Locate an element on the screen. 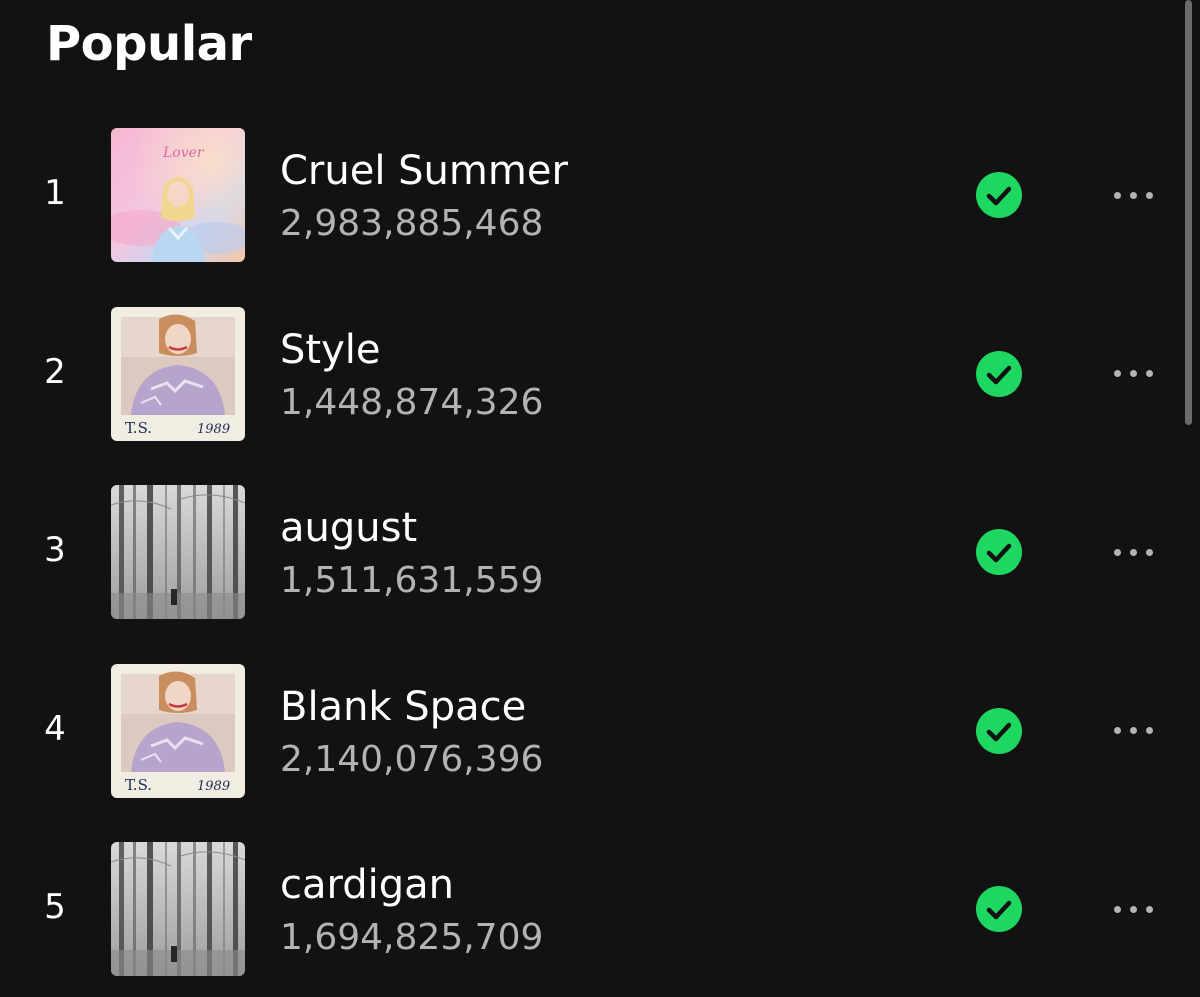 The height and width of the screenshot is (997, 1200). track-play-count: 1,511,631,559 is located at coordinates (412, 580).